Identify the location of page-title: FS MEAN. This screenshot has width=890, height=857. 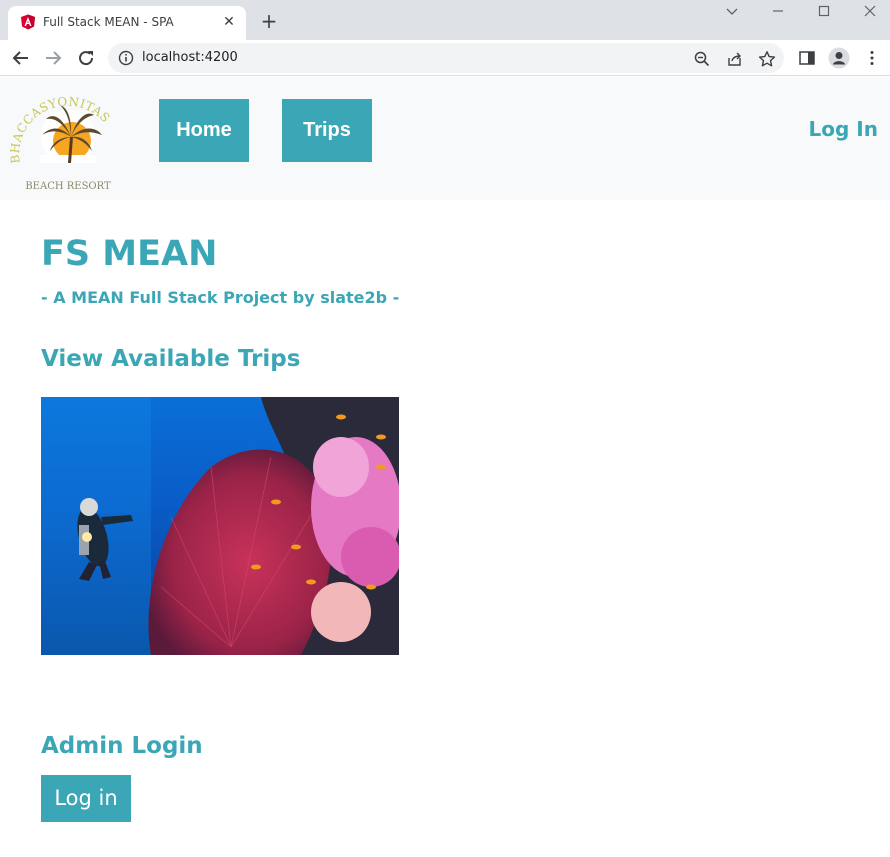
(129, 254).